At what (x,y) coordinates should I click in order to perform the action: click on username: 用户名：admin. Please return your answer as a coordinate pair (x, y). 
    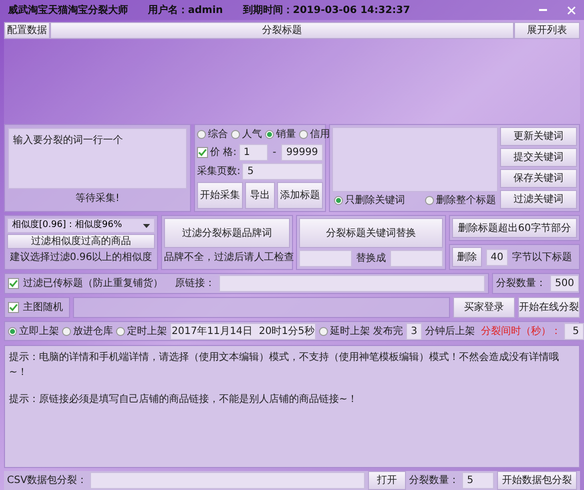
    Looking at the image, I should click on (185, 10).